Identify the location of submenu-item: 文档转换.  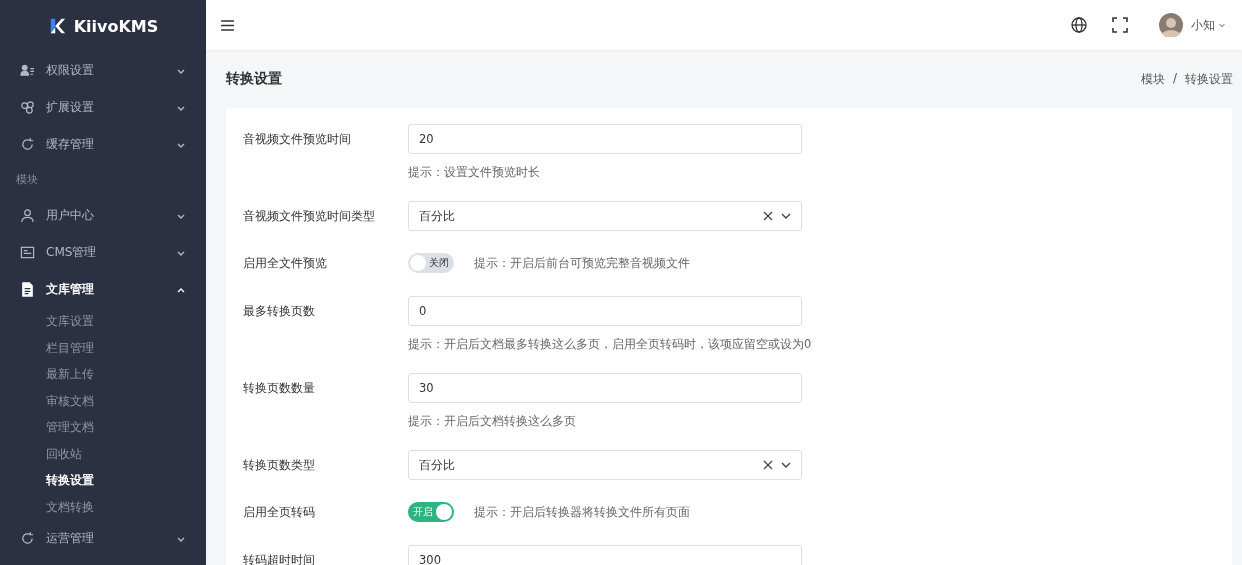
(103, 506).